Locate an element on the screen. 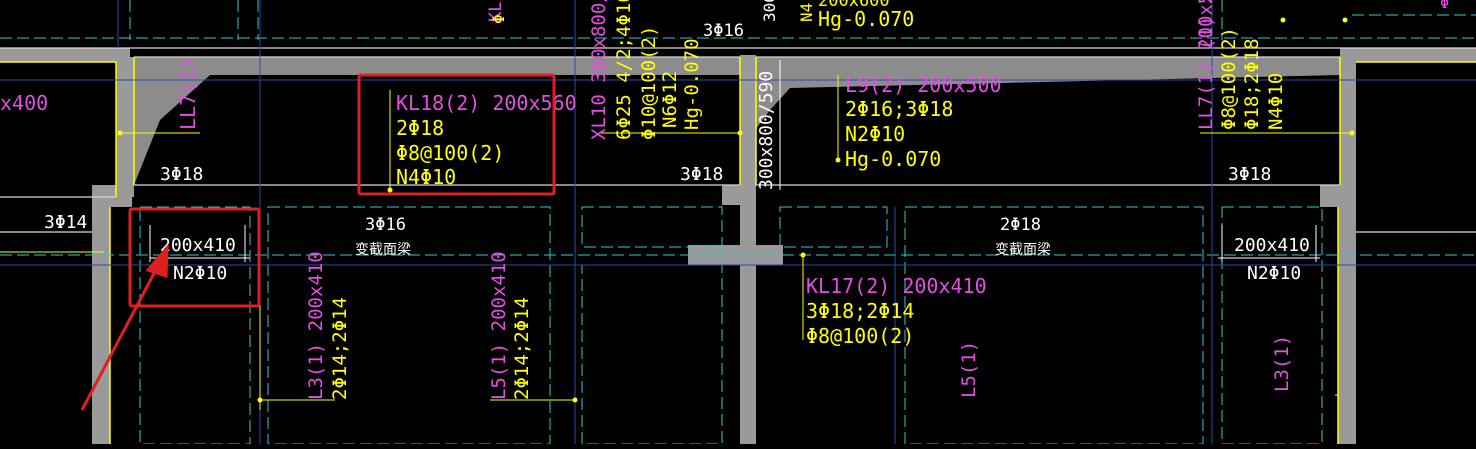 This screenshot has height=449, width=1476. label-kl18-n: N4Φ10 is located at coordinates (426, 177).